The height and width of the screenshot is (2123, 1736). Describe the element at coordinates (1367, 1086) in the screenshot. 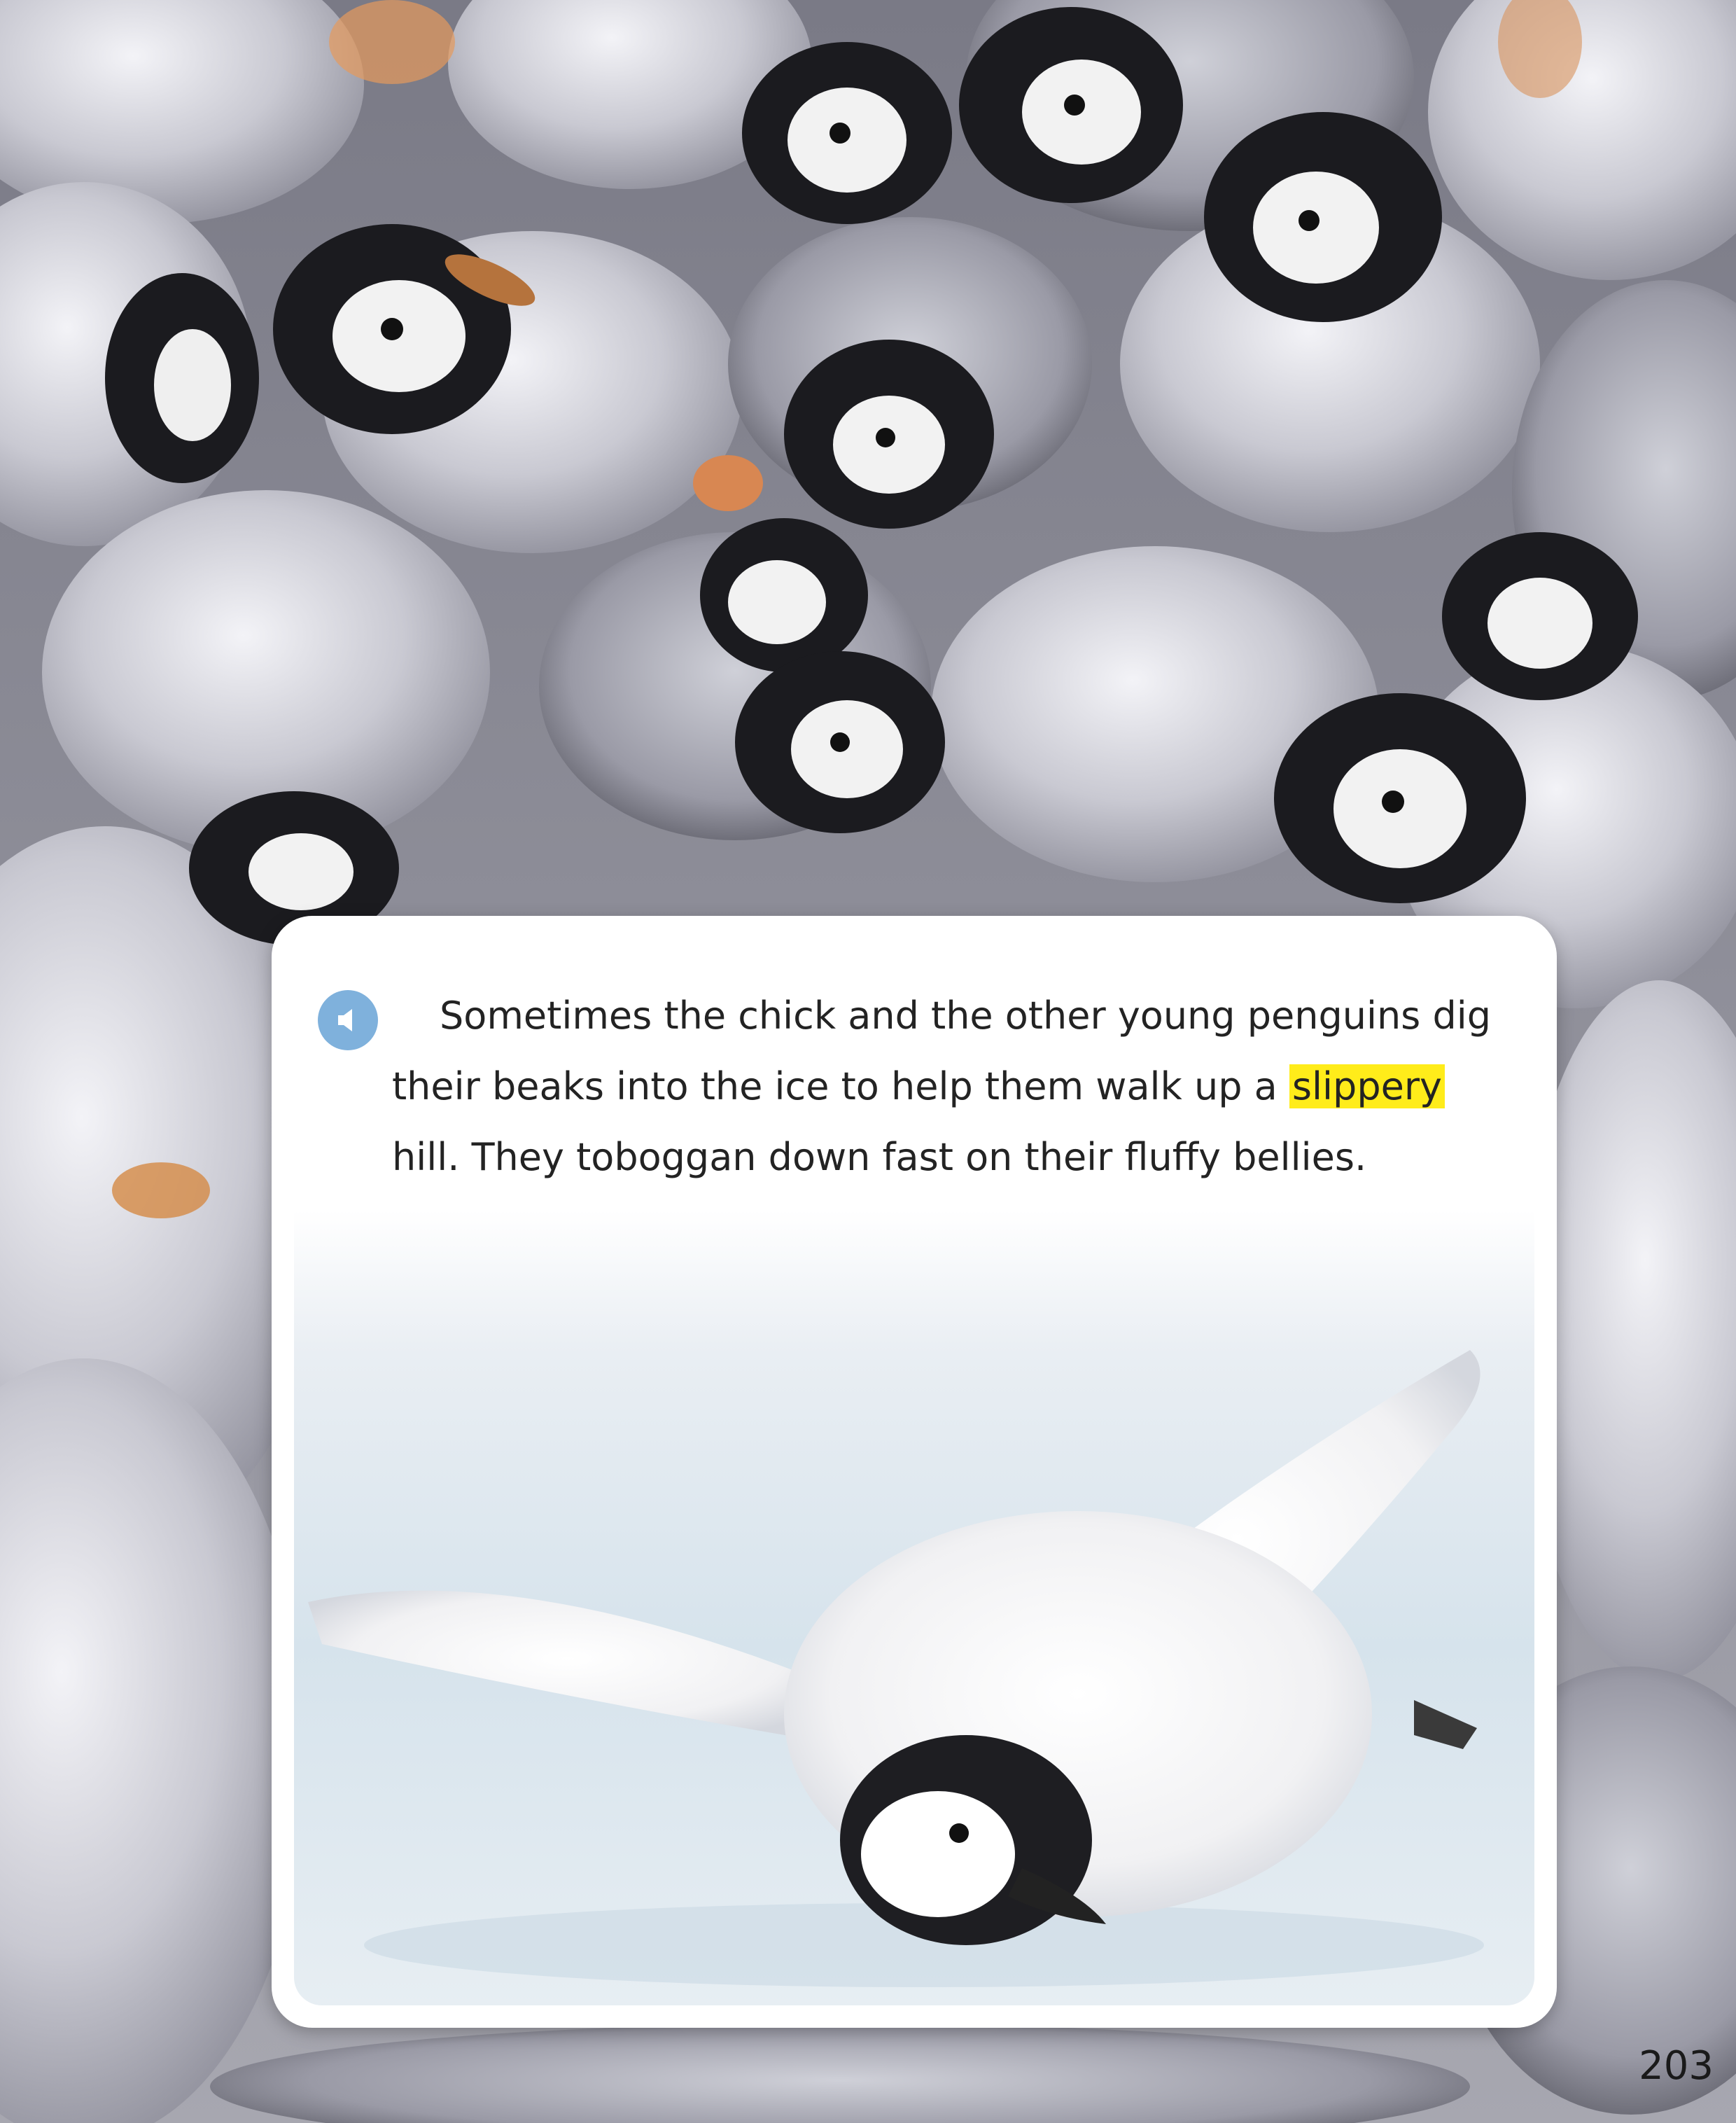

I see `highlighted-word: slippery` at that location.